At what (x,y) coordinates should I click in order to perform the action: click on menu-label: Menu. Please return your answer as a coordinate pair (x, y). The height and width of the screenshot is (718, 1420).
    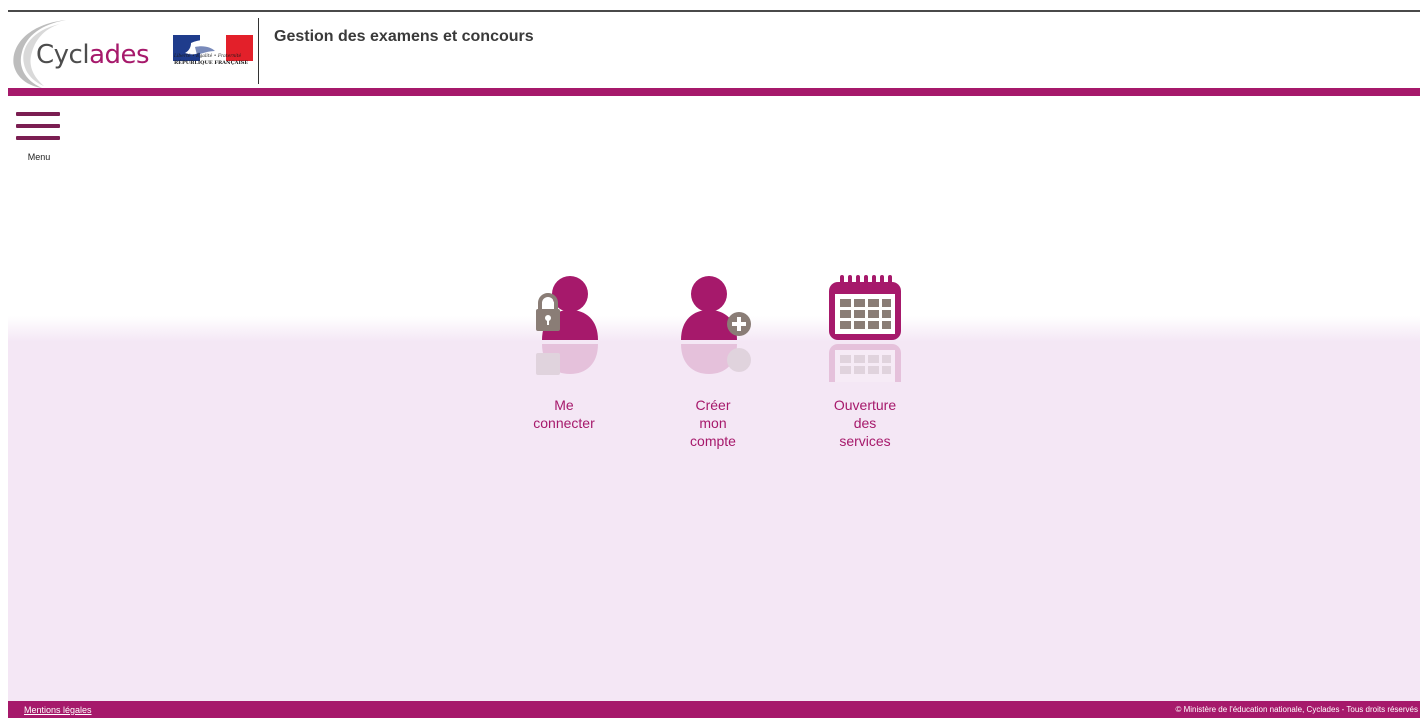
    Looking at the image, I should click on (39, 157).